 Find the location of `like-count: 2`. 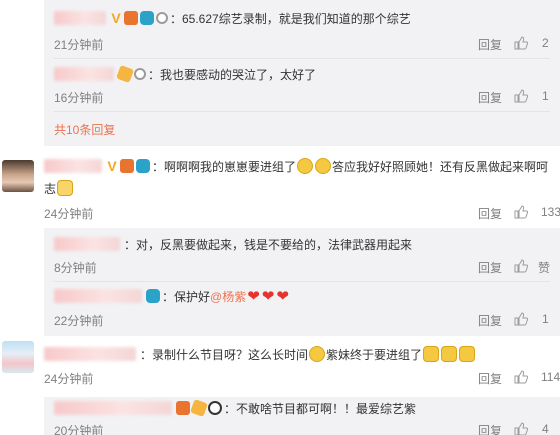

like-count: 2 is located at coordinates (545, 43).